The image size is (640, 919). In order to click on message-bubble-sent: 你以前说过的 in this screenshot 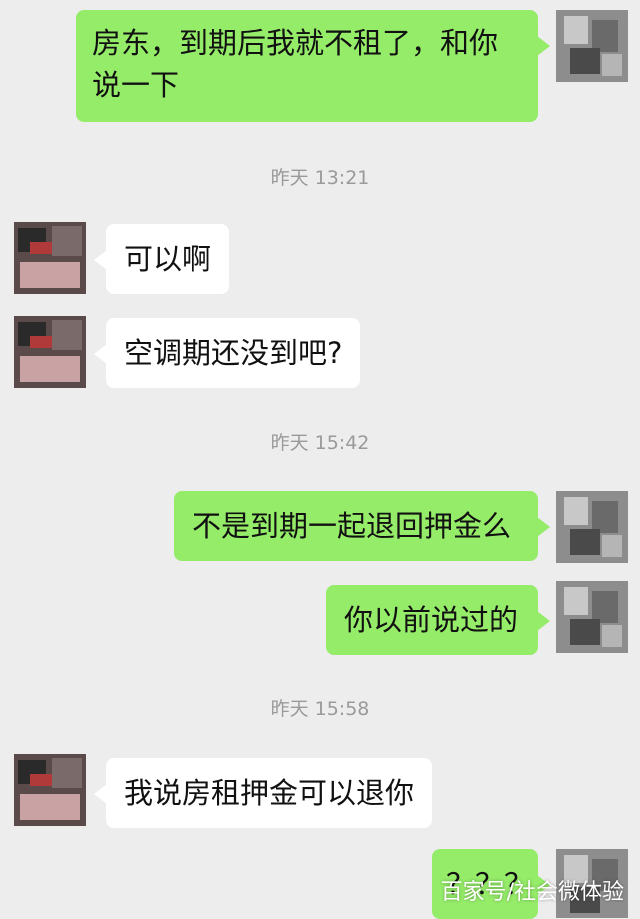, I will do `click(438, 620)`.